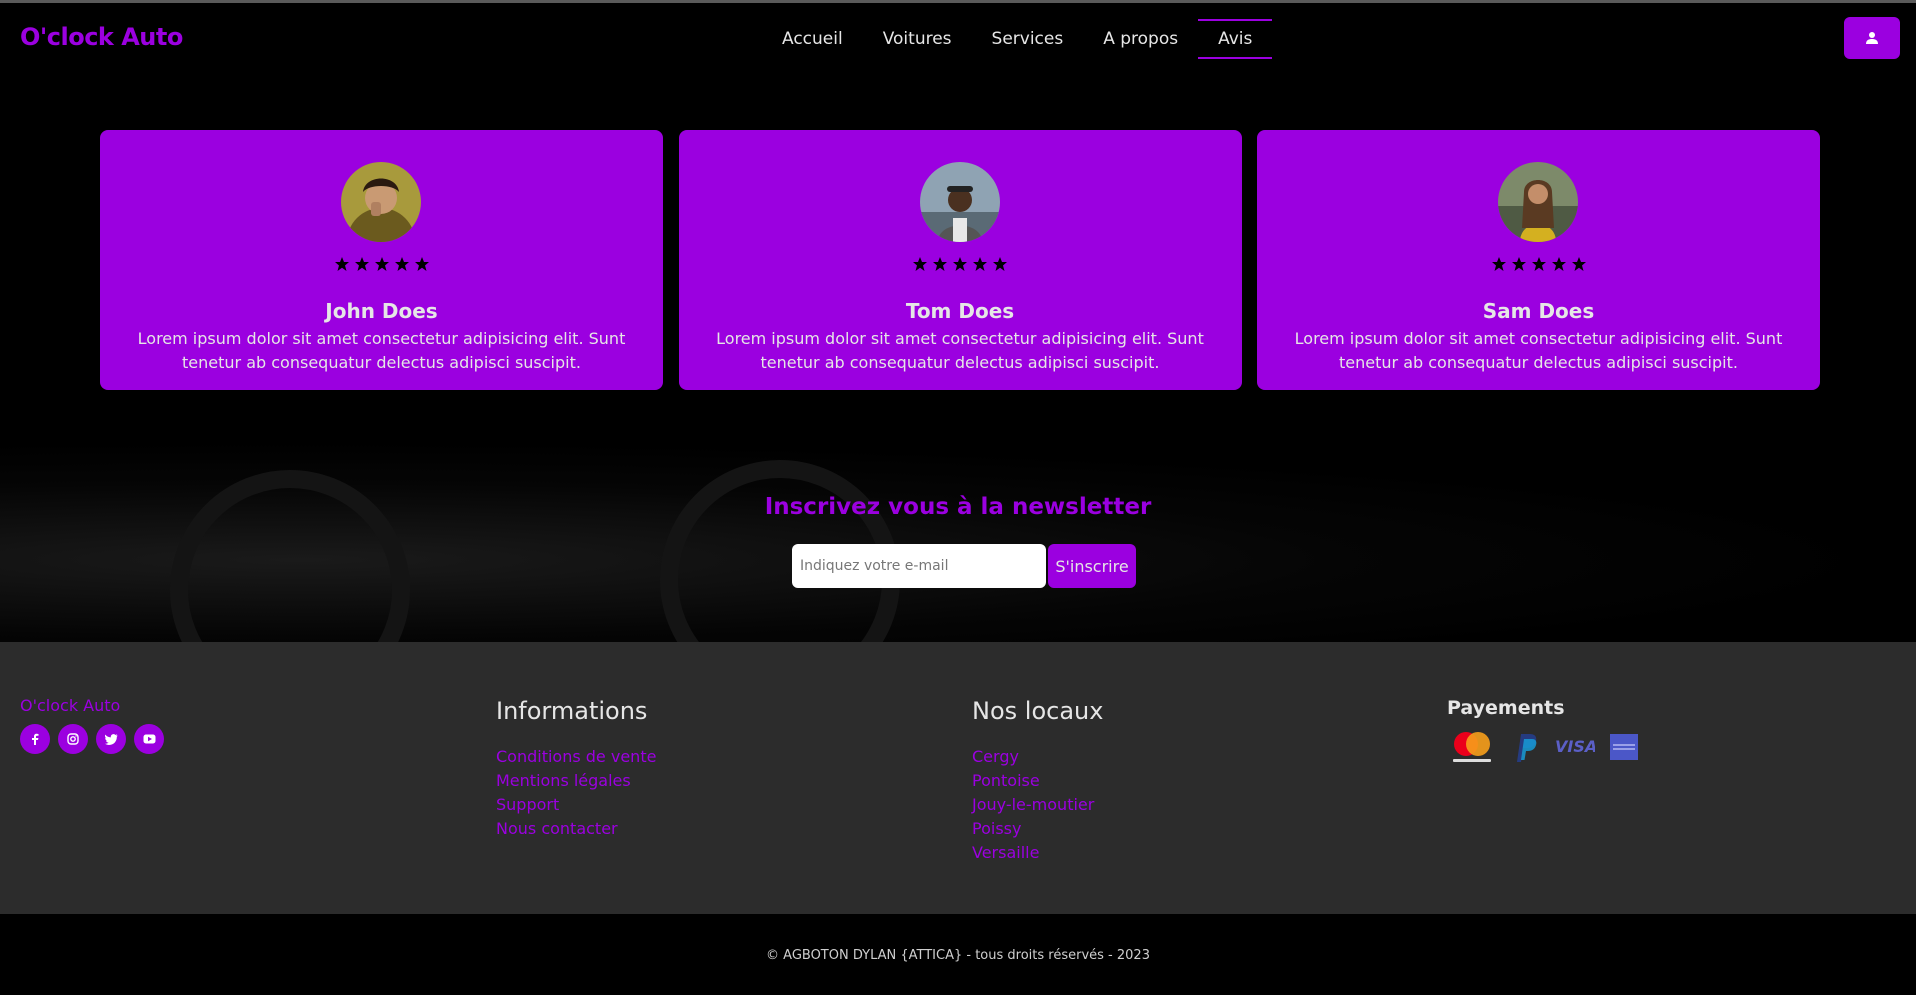  I want to click on mastercard-icon, so click(1472, 747).